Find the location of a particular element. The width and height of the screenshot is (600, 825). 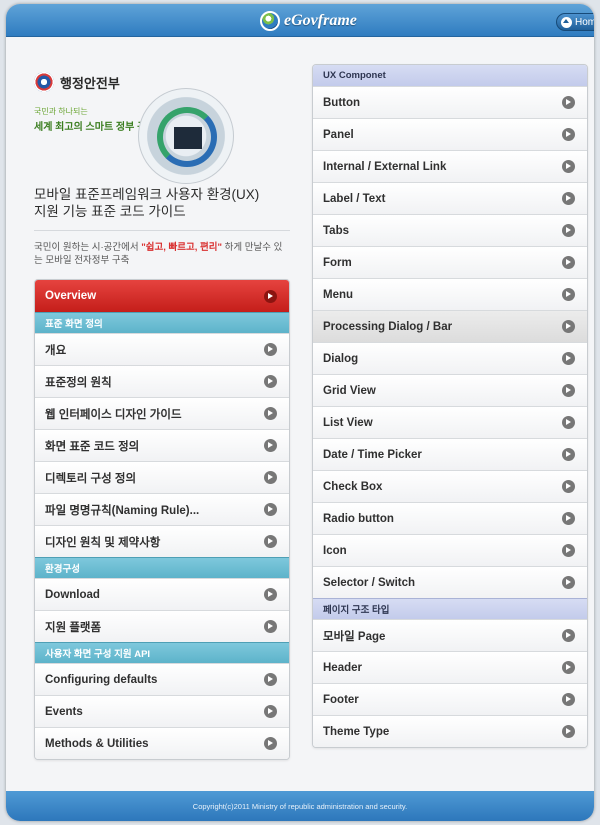

nav-item: 디렉토리 구성 정의 is located at coordinates (162, 477).